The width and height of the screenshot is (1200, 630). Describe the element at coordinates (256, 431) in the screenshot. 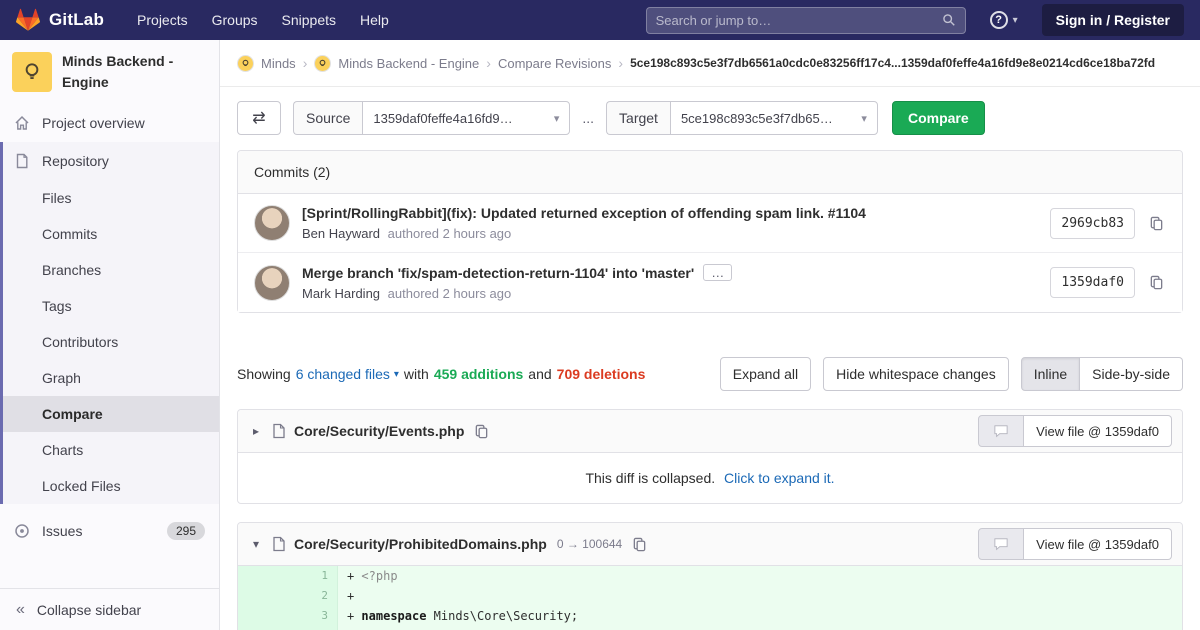

I see `collapse-toggle-button: ▸` at that location.